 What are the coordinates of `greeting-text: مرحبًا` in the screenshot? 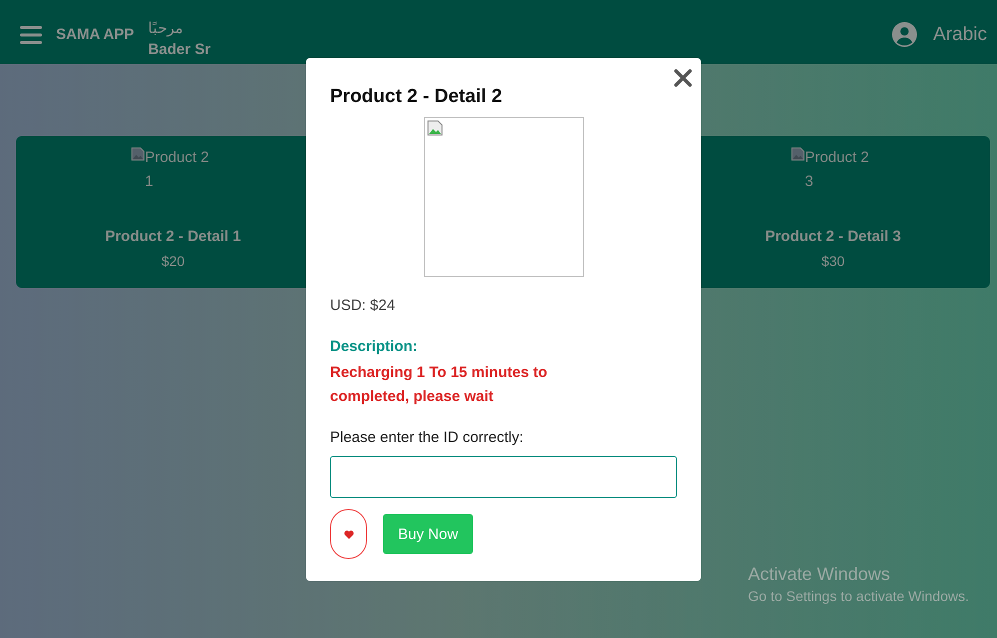 It's located at (166, 29).